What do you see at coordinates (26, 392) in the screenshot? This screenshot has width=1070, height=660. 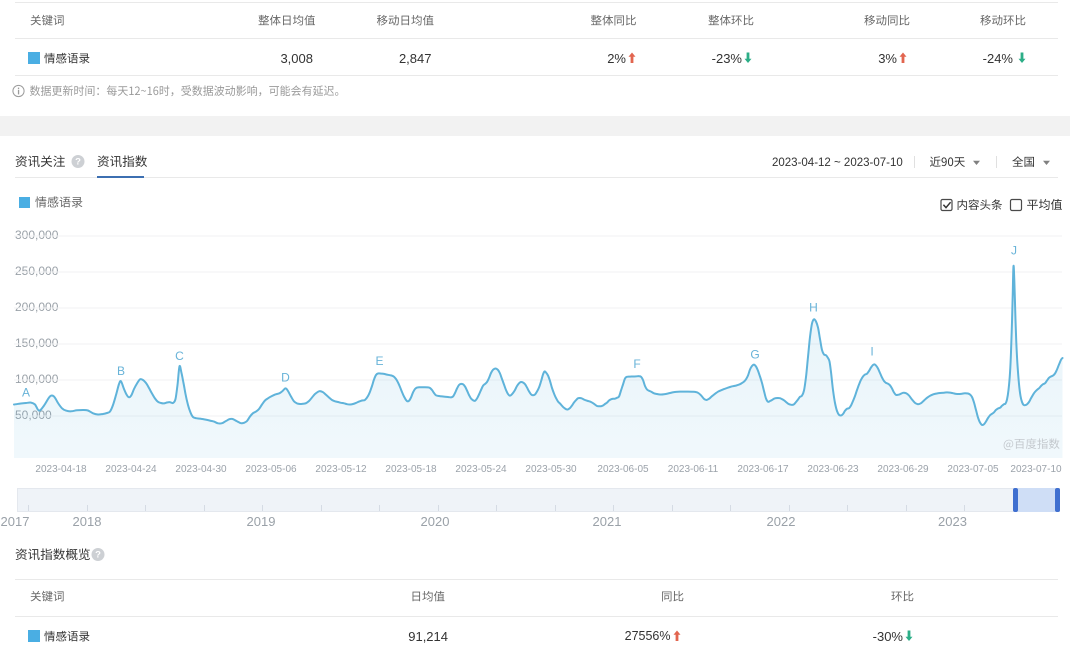 I see `svg-text: A` at bounding box center [26, 392].